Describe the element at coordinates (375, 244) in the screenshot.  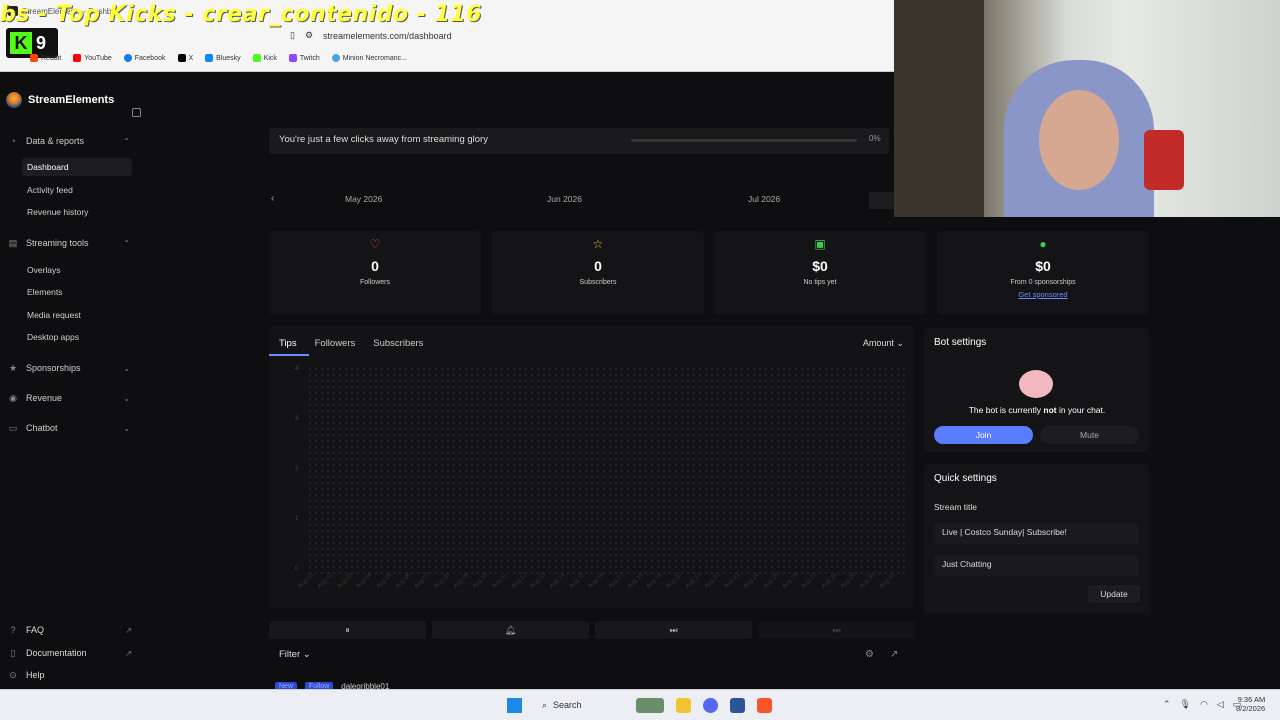
I see `heart-icon: ♡` at that location.